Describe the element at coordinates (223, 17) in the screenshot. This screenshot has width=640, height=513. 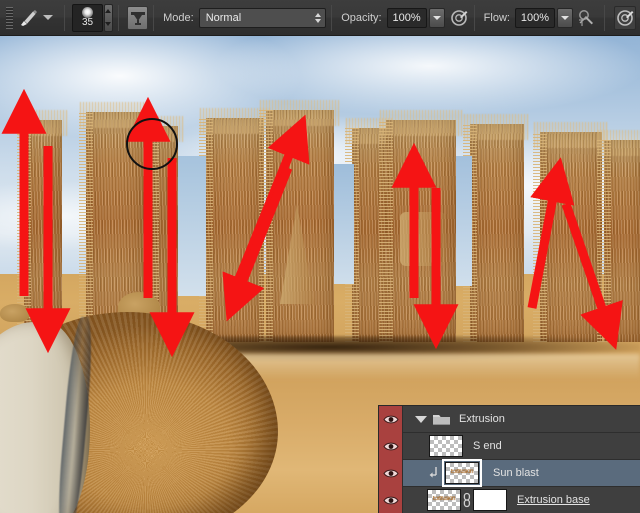
I see `blend-mode-value: Normal` at that location.